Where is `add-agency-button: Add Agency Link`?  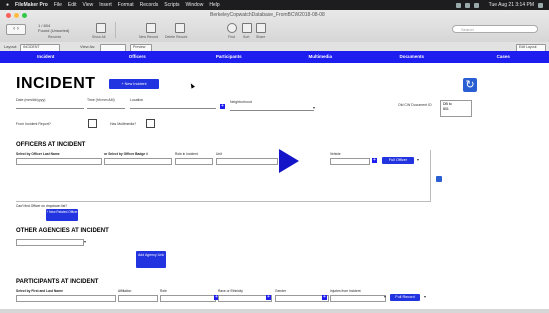
add-agency-button: Add Agency Link is located at coordinates (151, 259).